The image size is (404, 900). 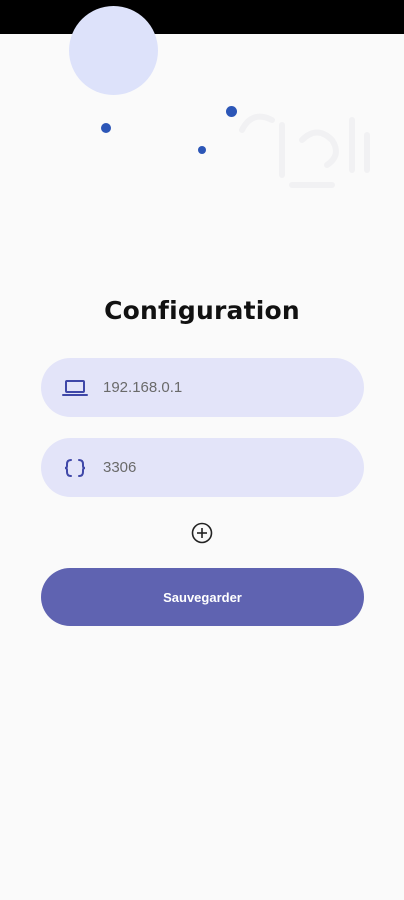 I want to click on decorative-circle, so click(x=113, y=50).